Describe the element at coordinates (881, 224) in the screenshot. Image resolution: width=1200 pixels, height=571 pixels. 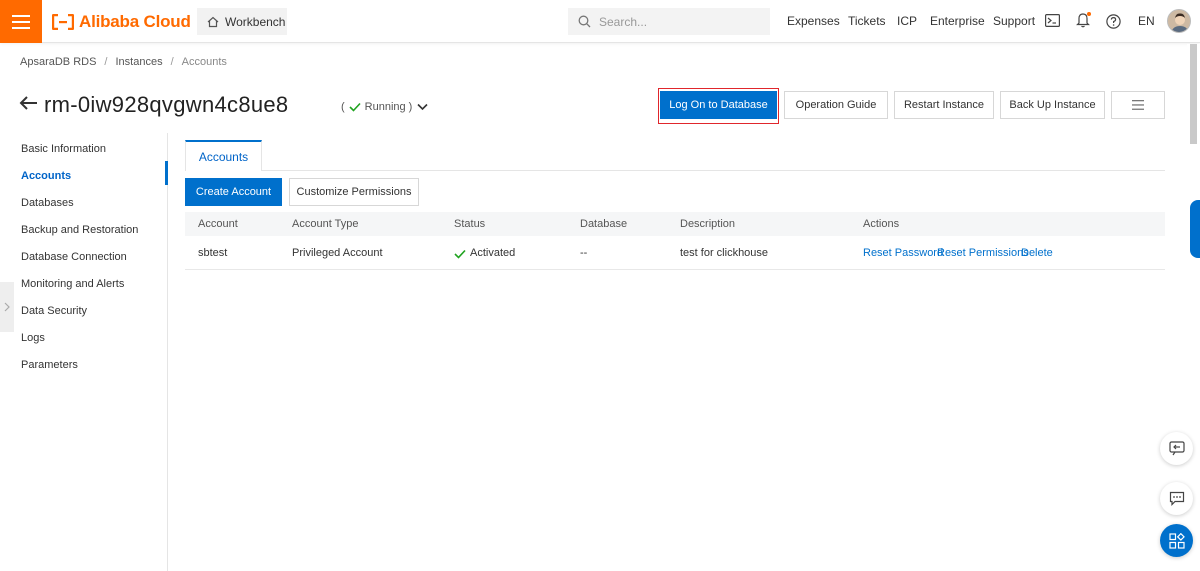
I see `column-header-actions: Actions` at that location.